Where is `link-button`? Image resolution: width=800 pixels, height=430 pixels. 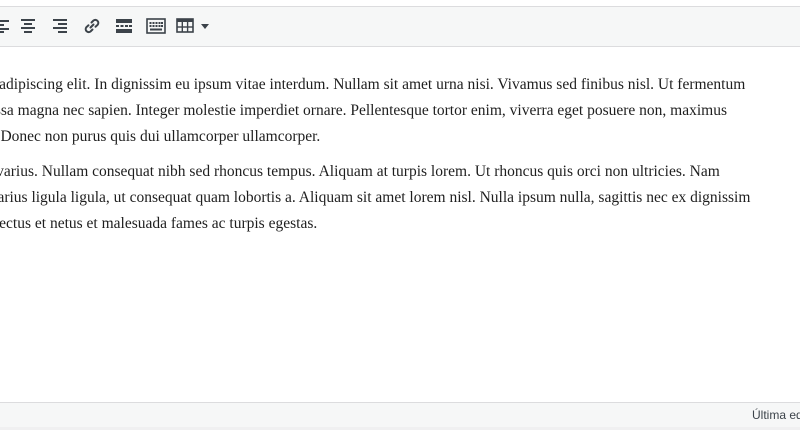
link-button is located at coordinates (92, 26).